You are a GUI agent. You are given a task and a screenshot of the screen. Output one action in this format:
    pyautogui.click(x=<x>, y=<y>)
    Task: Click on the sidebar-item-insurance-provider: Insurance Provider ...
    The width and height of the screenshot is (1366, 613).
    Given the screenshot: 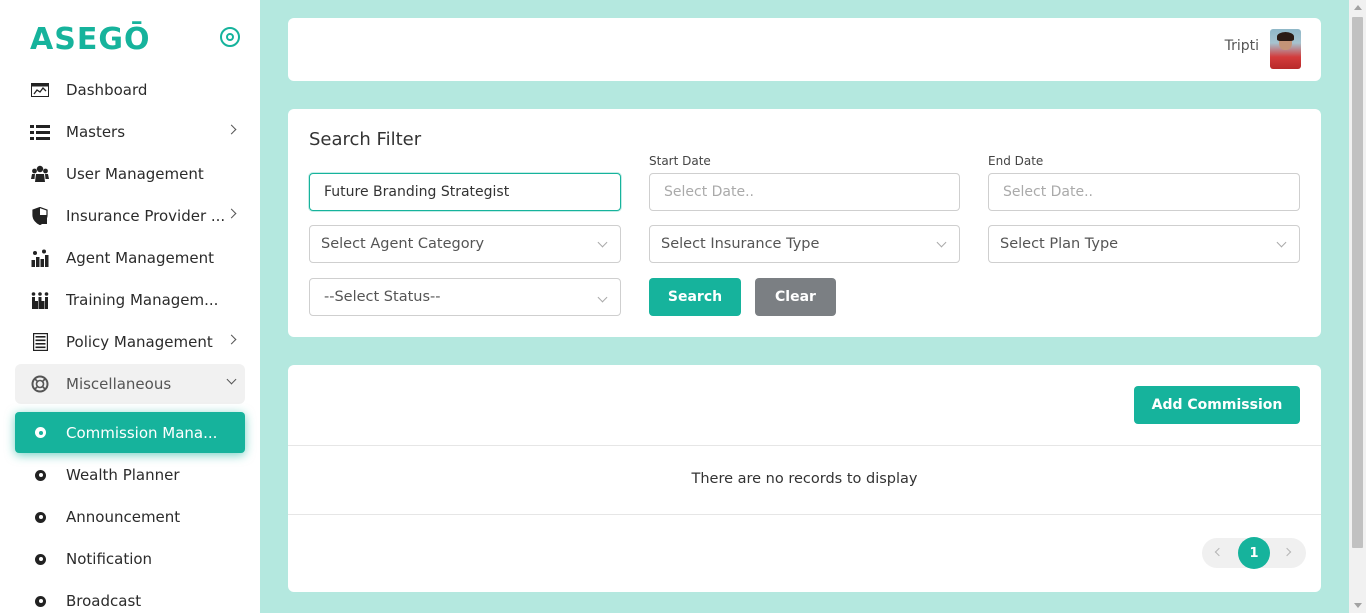 What is the action you would take?
    pyautogui.click(x=130, y=216)
    